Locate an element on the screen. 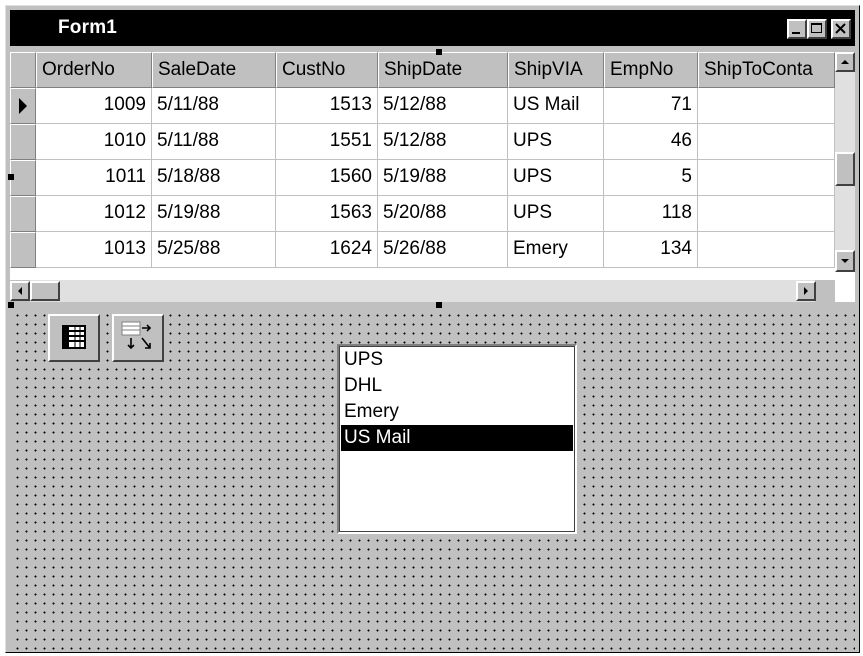 The image size is (863, 656). close-button is located at coordinates (841, 29).